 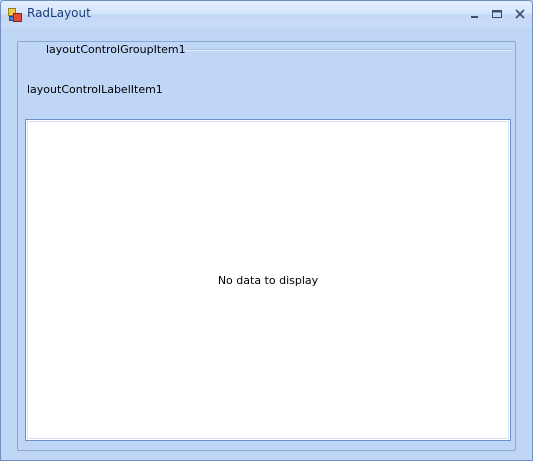 I want to click on layout-label-item: layoutControlLabelItem1, so click(x=95, y=89).